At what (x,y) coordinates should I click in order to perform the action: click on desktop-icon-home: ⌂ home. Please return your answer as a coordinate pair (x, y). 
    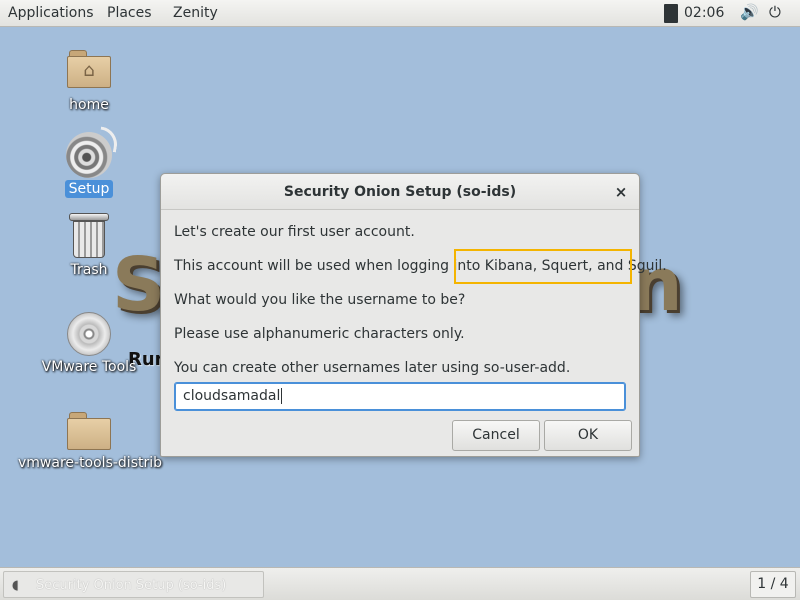
    Looking at the image, I should click on (89, 82).